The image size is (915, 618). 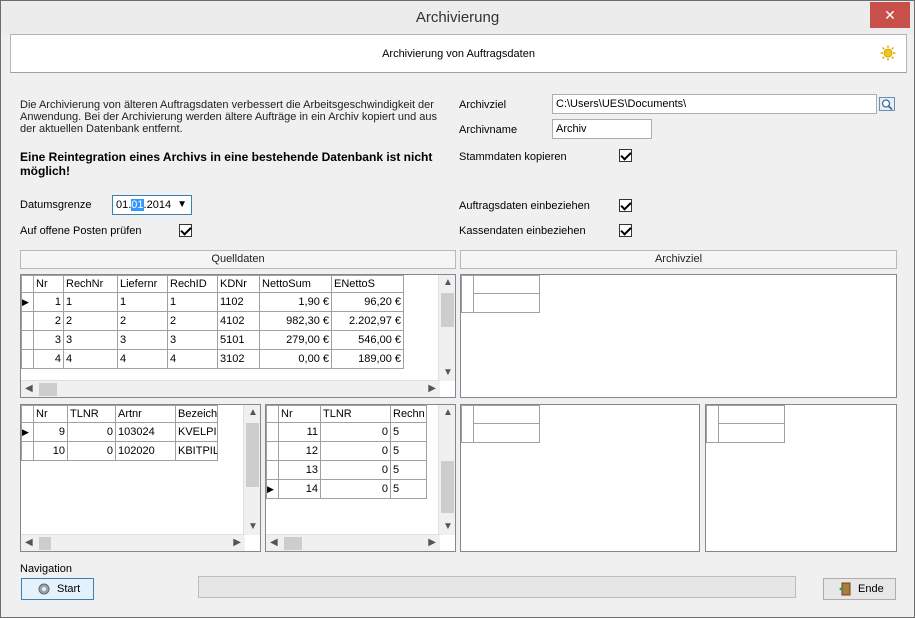 I want to click on orders-checkbox, so click(x=625, y=205).